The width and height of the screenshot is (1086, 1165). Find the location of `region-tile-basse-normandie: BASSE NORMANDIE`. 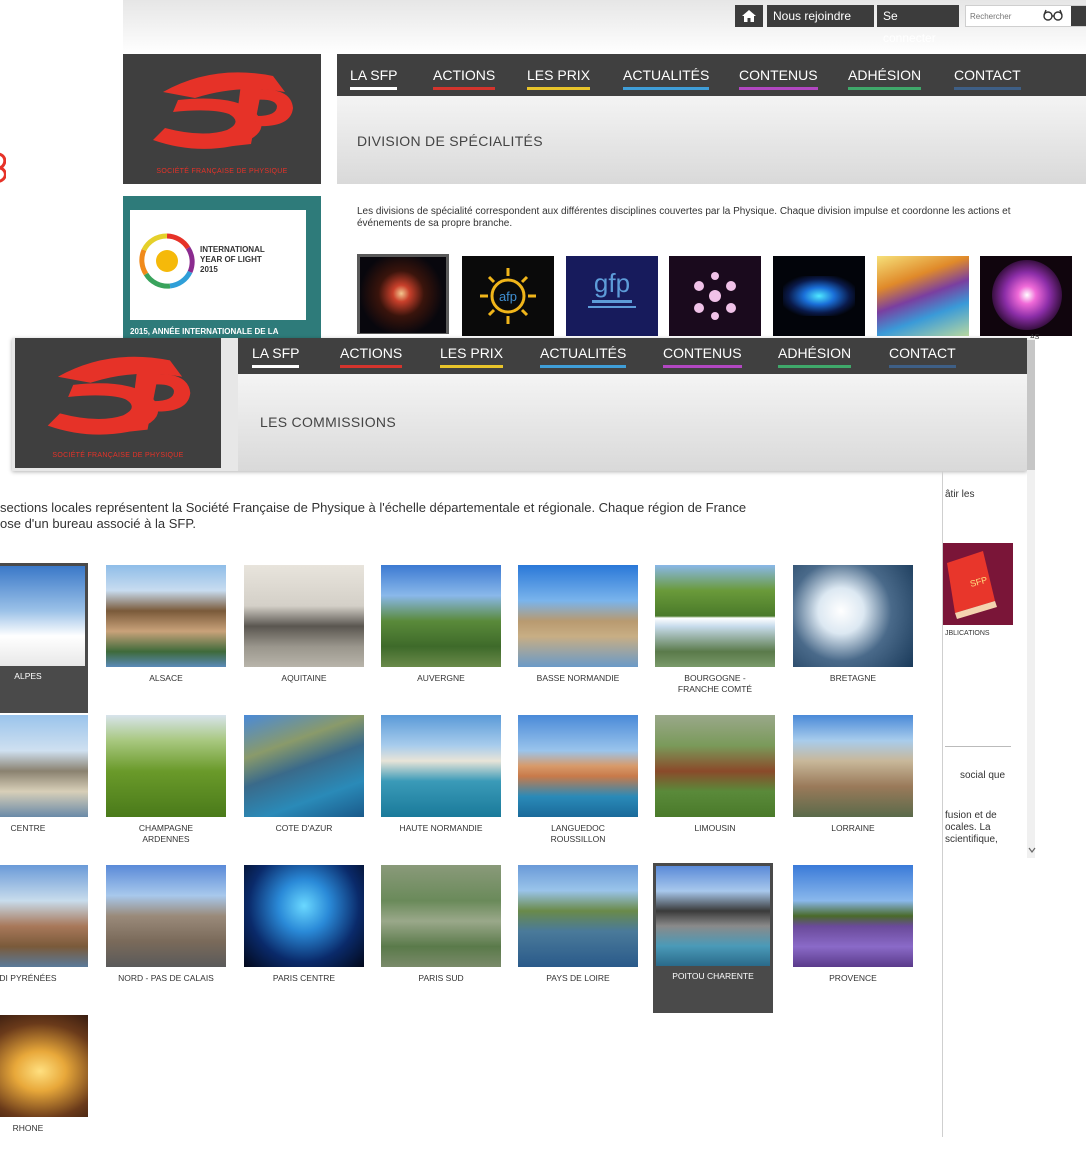

region-tile-basse-normandie: BASSE NORMANDIE is located at coordinates (578, 640).